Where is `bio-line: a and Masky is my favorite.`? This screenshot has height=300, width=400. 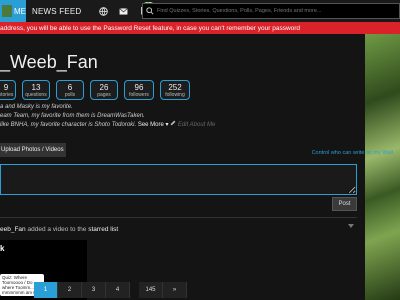 bio-line: a and Masky is my favorite. is located at coordinates (36, 107).